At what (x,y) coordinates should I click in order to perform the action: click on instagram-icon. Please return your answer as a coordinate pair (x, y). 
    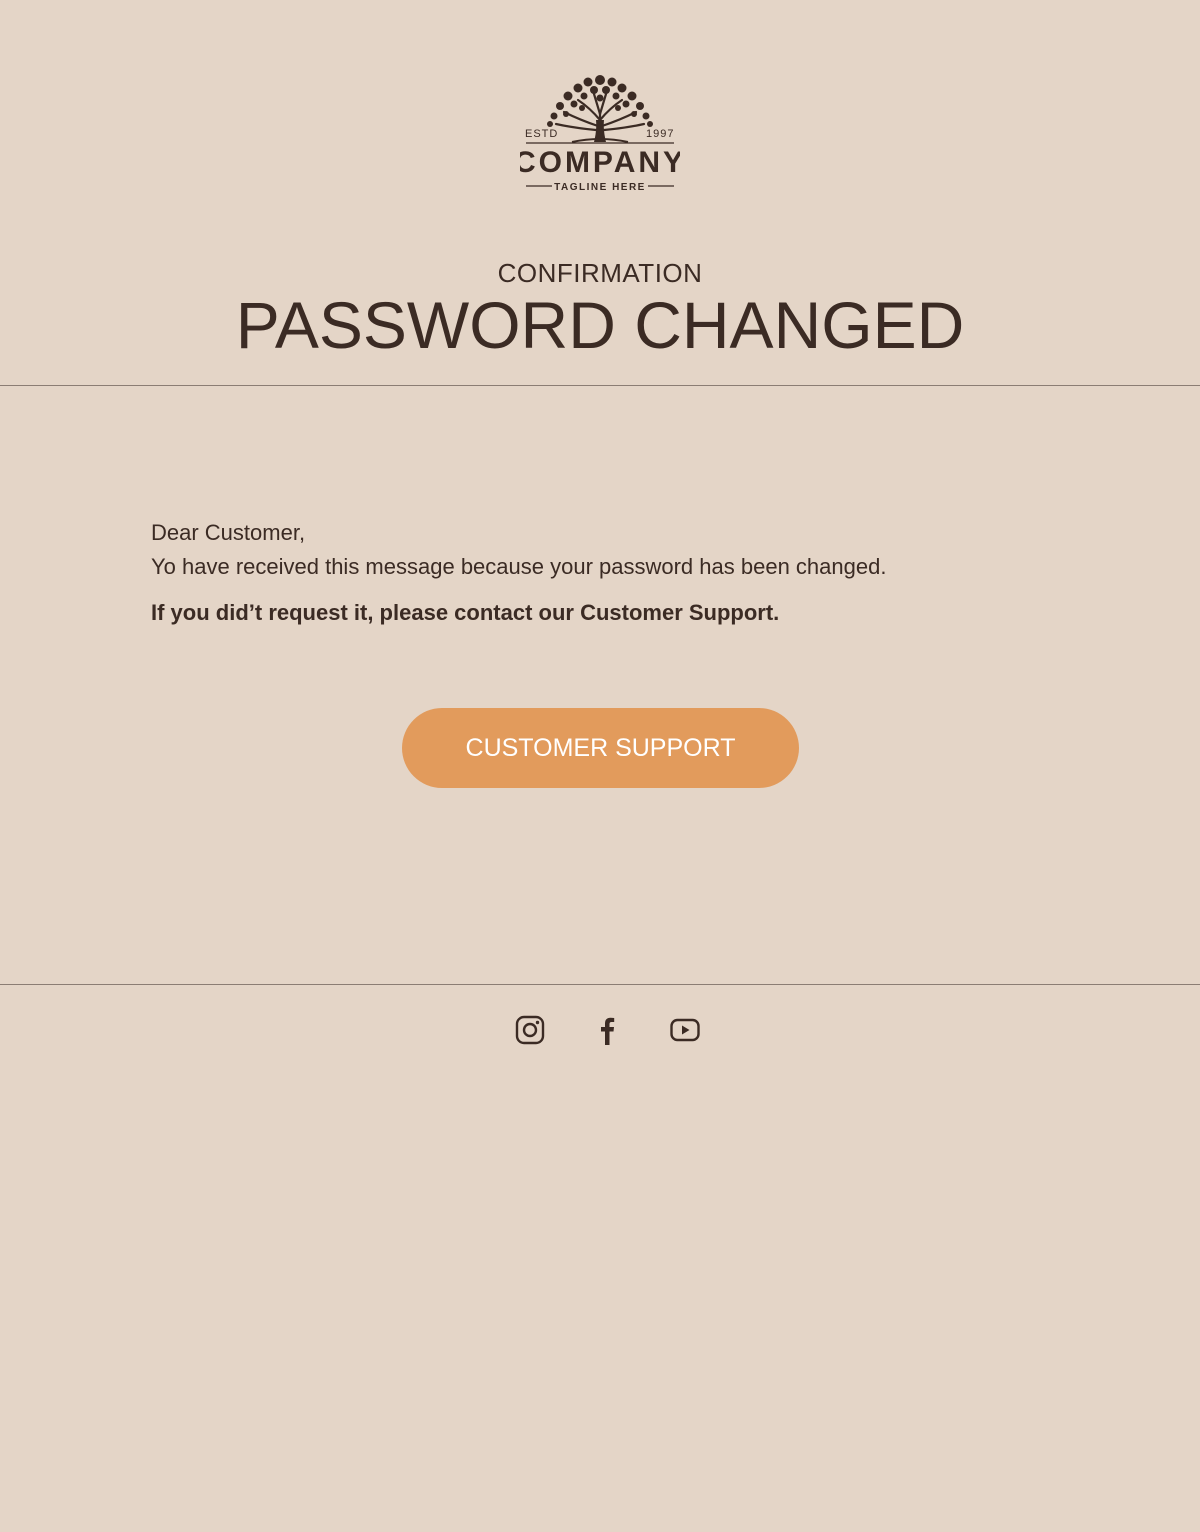
    Looking at the image, I should click on (530, 1030).